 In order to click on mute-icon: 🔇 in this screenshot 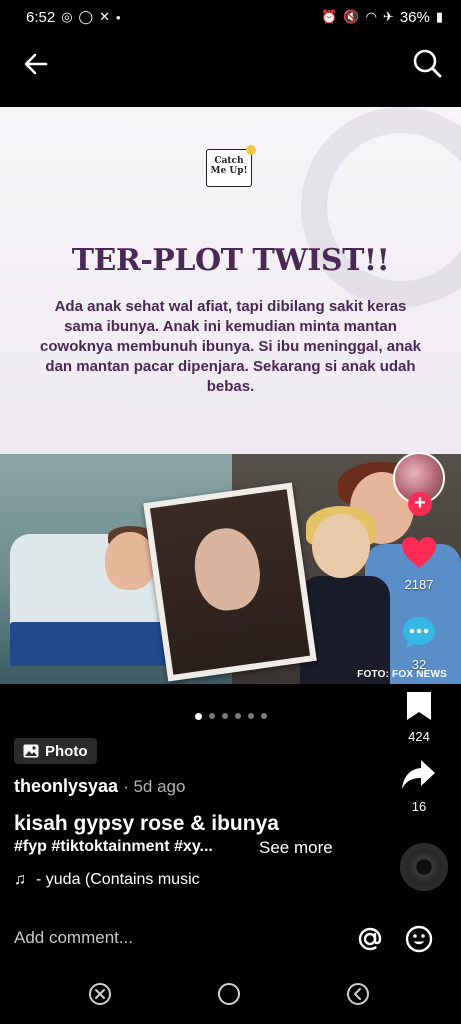, I will do `click(351, 16)`.